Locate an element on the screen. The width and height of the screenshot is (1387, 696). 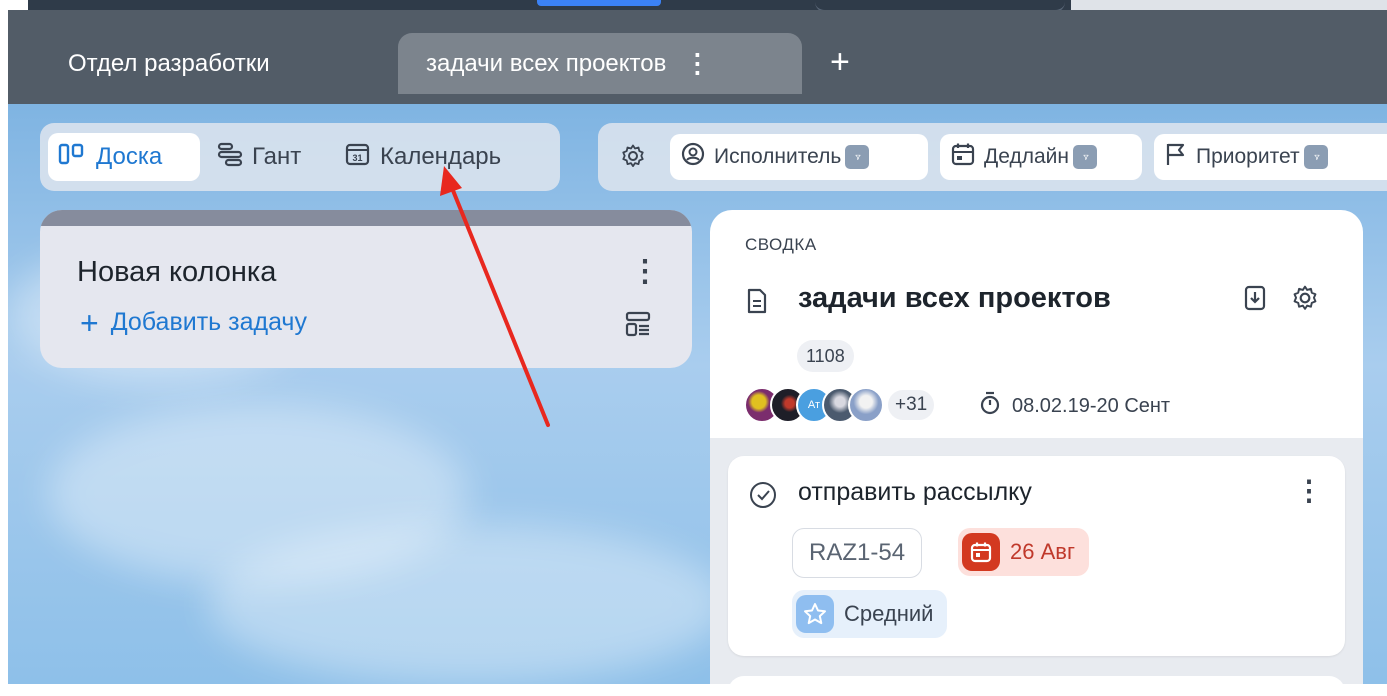
board-column: Новая колонка ⋮ + Добавить задачу is located at coordinates (366, 289).